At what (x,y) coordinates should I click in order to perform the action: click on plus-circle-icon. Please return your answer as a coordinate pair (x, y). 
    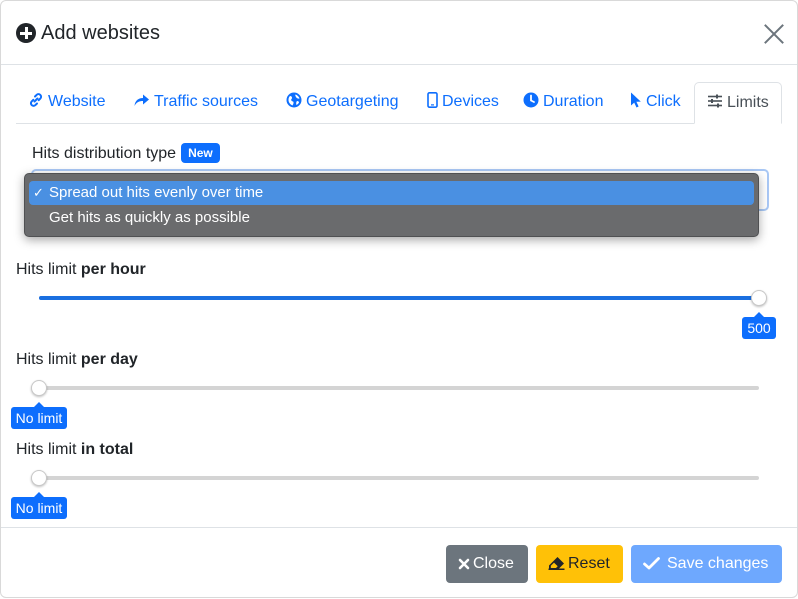
    Looking at the image, I should click on (26, 33).